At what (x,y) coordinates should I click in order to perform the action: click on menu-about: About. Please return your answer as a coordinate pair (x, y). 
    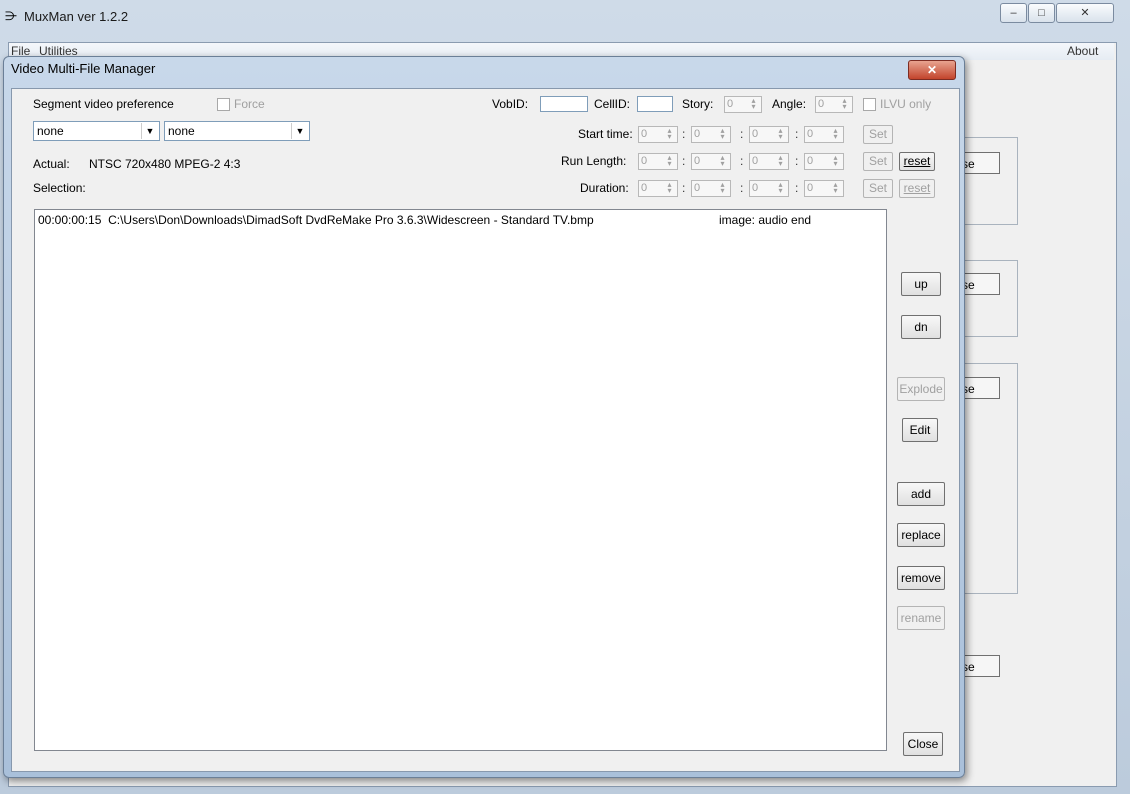
    Looking at the image, I should click on (1082, 51).